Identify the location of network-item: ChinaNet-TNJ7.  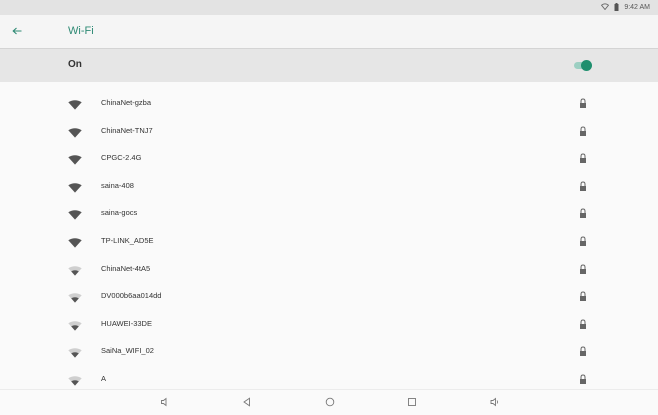
(329, 132).